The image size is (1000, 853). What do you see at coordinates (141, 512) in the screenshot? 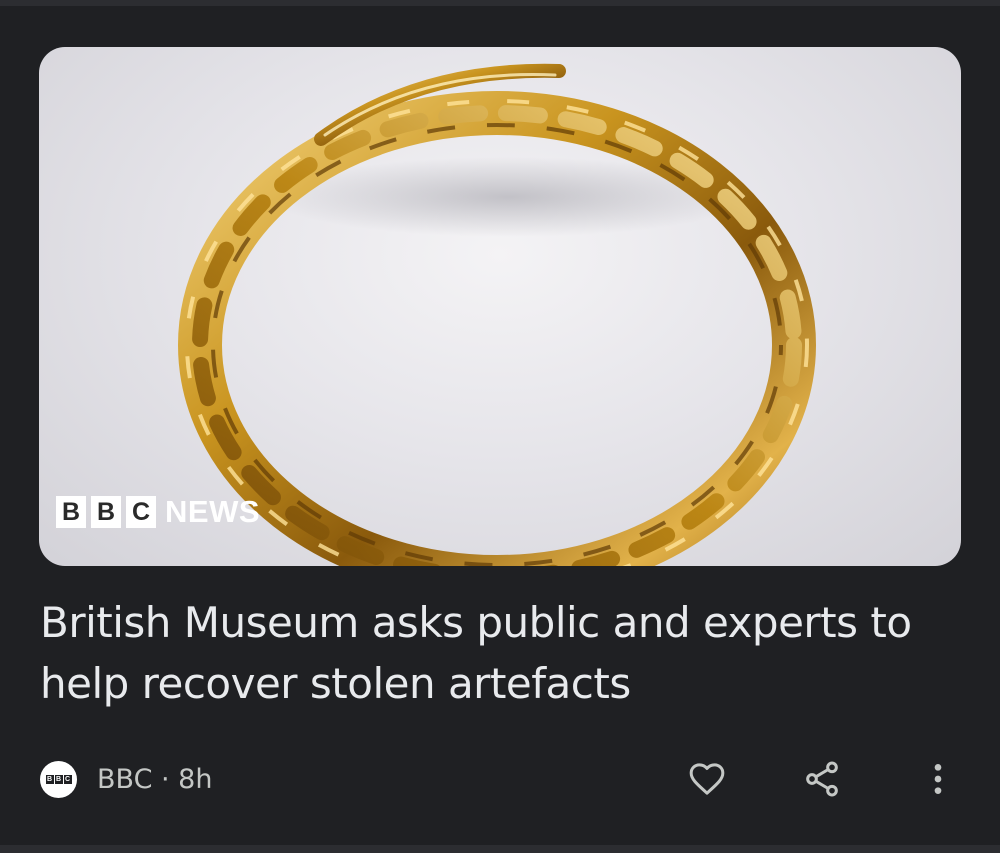
I see `watermark-block: C` at bounding box center [141, 512].